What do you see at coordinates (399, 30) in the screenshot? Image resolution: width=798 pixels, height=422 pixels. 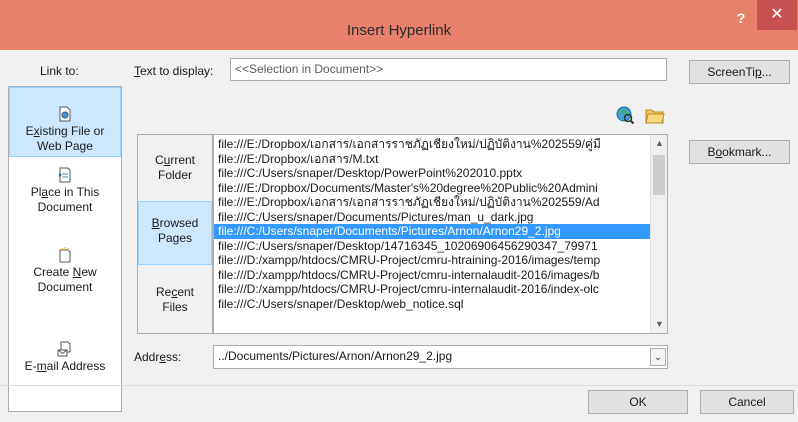 I see `dialog-title: Insert Hyperlink` at bounding box center [399, 30].